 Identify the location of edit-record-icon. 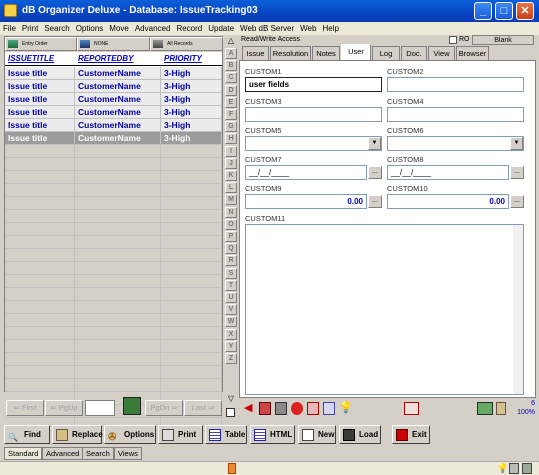
(313, 408).